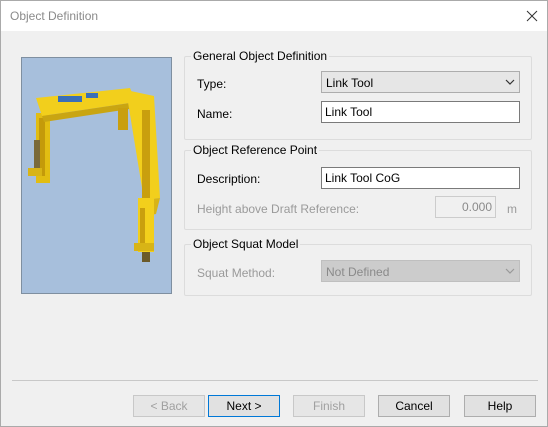 This screenshot has width=548, height=427. What do you see at coordinates (229, 179) in the screenshot?
I see `description-label: Description:` at bounding box center [229, 179].